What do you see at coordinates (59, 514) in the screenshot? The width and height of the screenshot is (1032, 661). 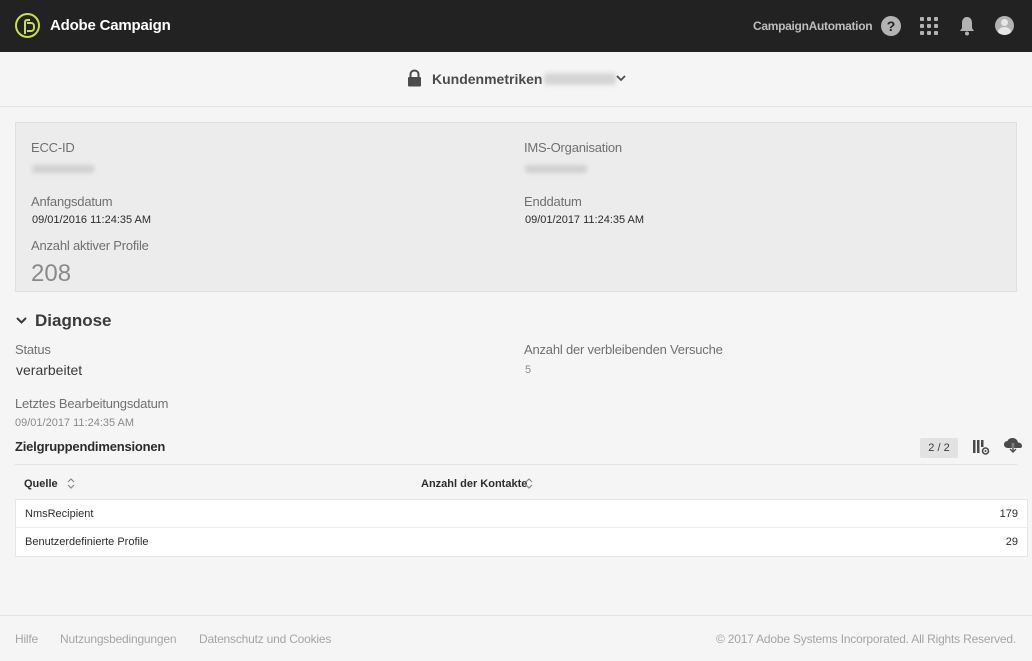 I see `cell-source: NmsRecipient` at bounding box center [59, 514].